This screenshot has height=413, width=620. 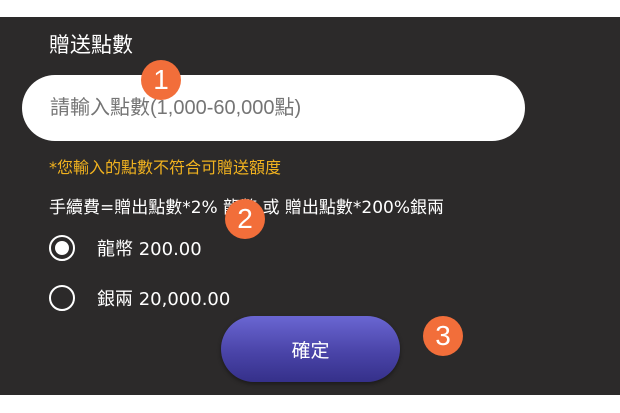 What do you see at coordinates (62, 298) in the screenshot?
I see `radio-unchecked-icon` at bounding box center [62, 298].